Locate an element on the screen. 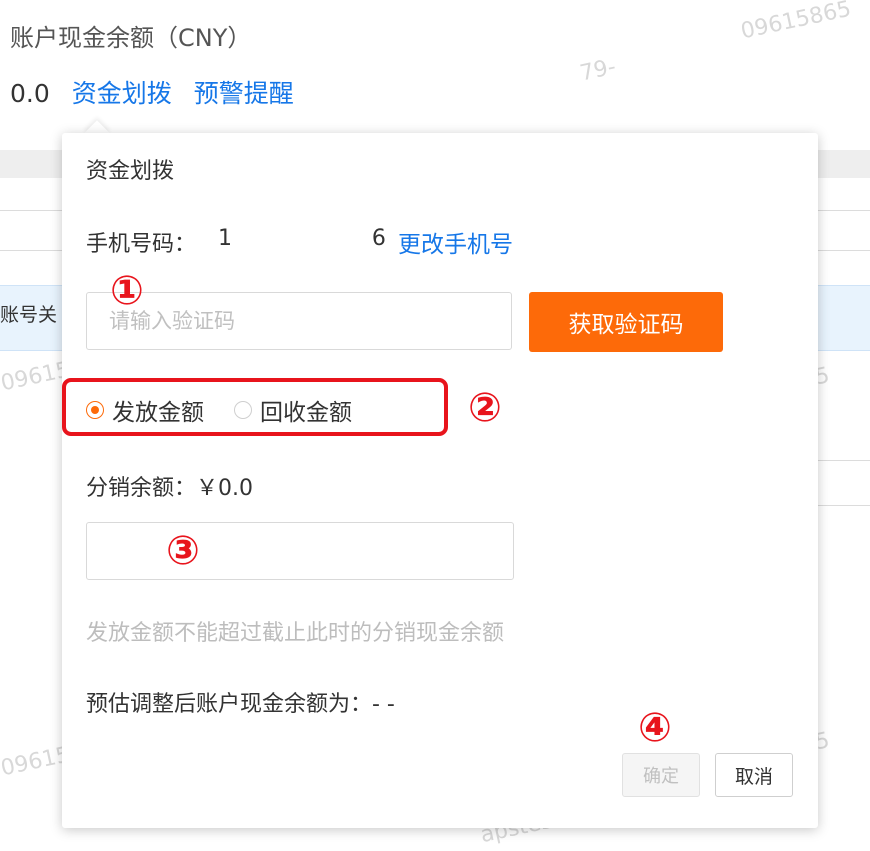 This screenshot has height=851, width=870. radio-issue: 发放金额 is located at coordinates (145, 410).